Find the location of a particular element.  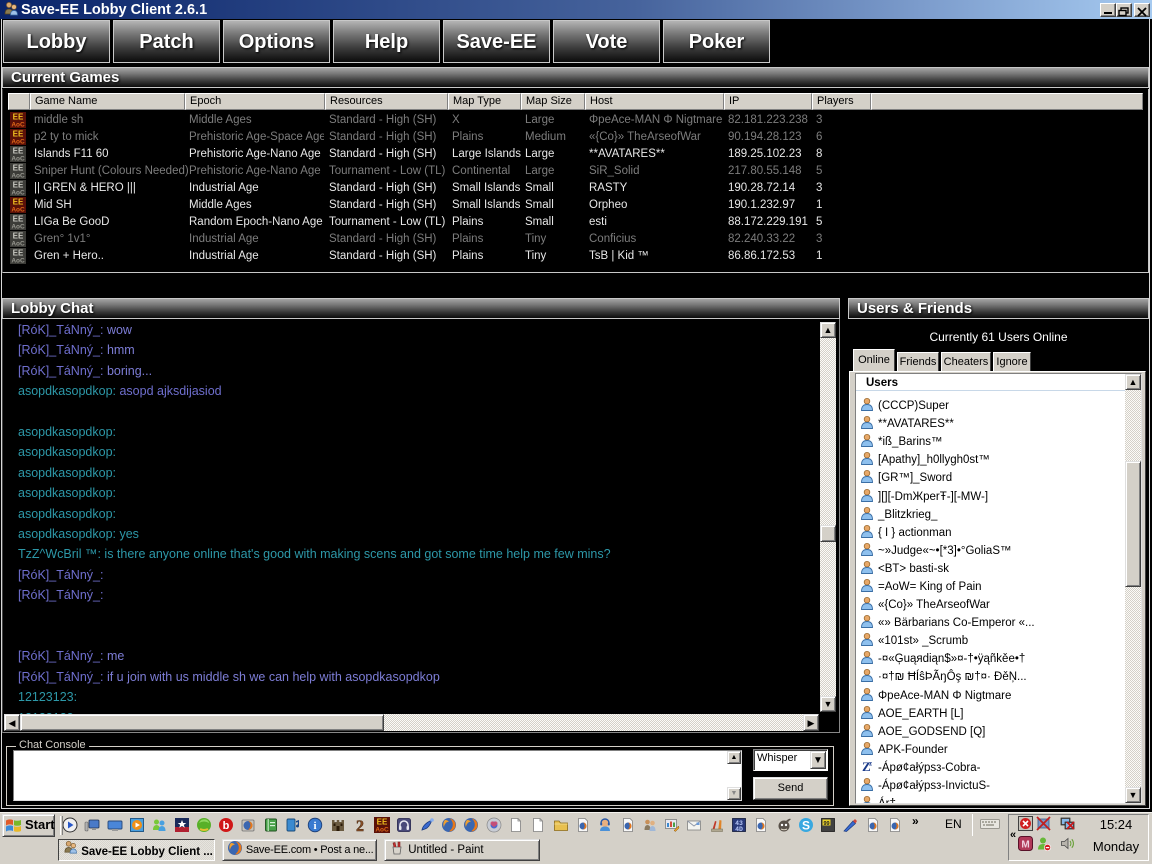

svg-text: 2 is located at coordinates (360, 825).